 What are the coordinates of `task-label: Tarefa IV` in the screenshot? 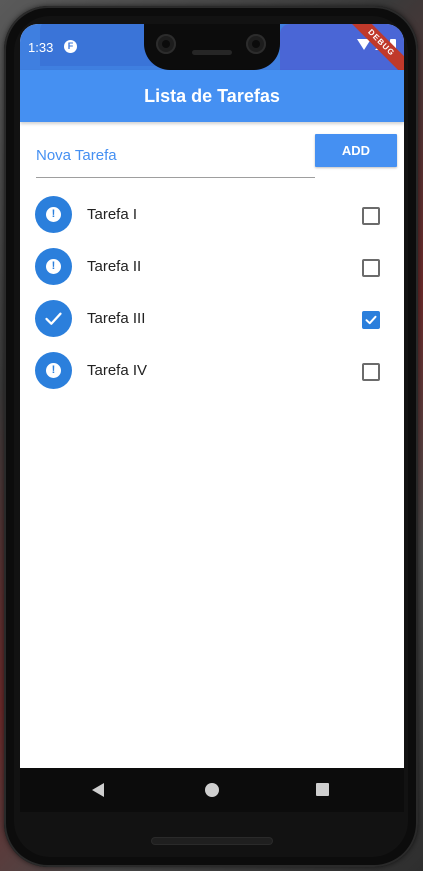 It's located at (117, 370).